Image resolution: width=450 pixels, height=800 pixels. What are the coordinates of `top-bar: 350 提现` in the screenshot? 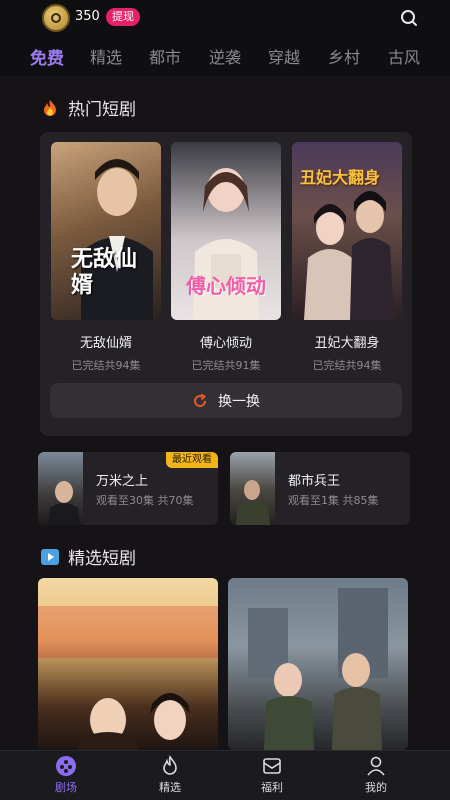 It's located at (225, 18).